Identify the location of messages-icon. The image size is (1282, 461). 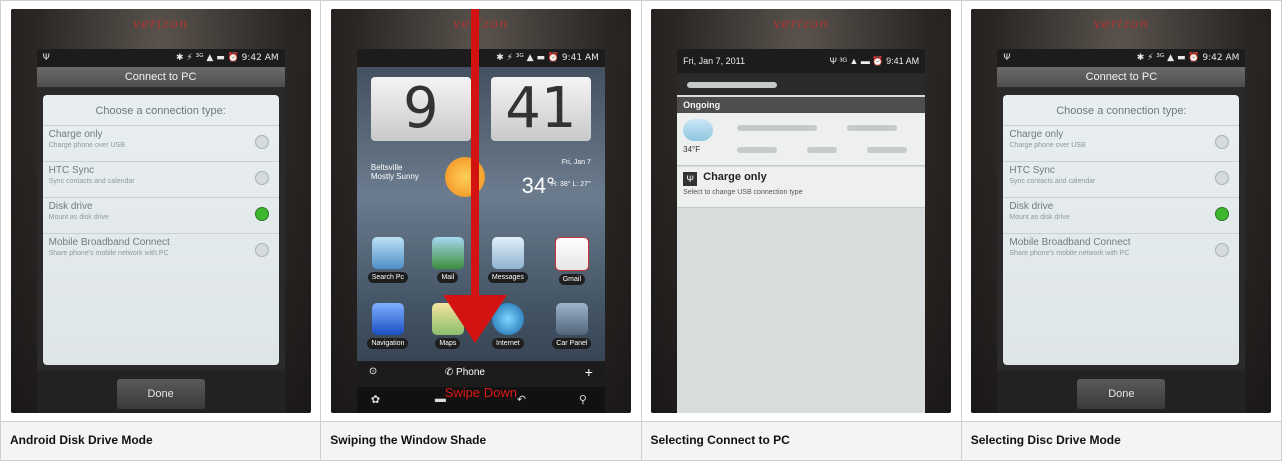
(507, 253).